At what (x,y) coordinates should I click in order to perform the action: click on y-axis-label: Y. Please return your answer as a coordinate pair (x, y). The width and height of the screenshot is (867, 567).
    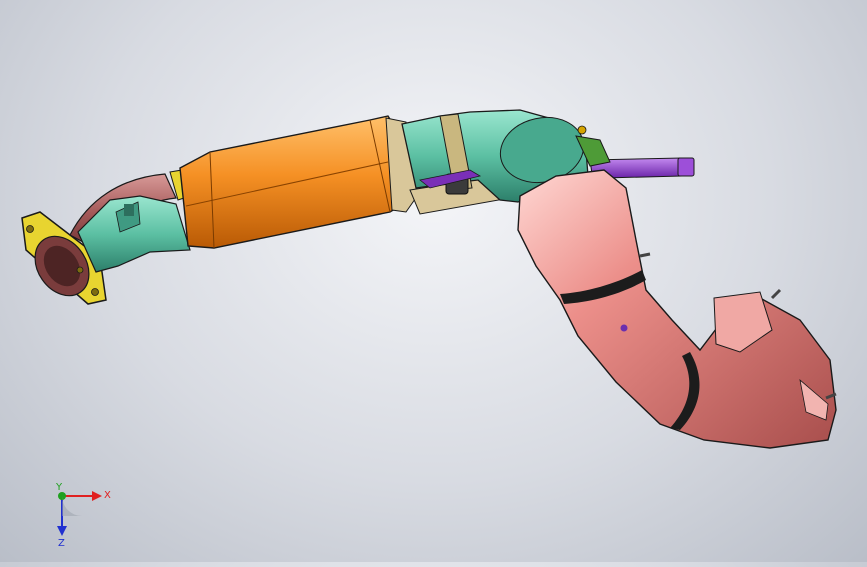
    Looking at the image, I should click on (59, 487).